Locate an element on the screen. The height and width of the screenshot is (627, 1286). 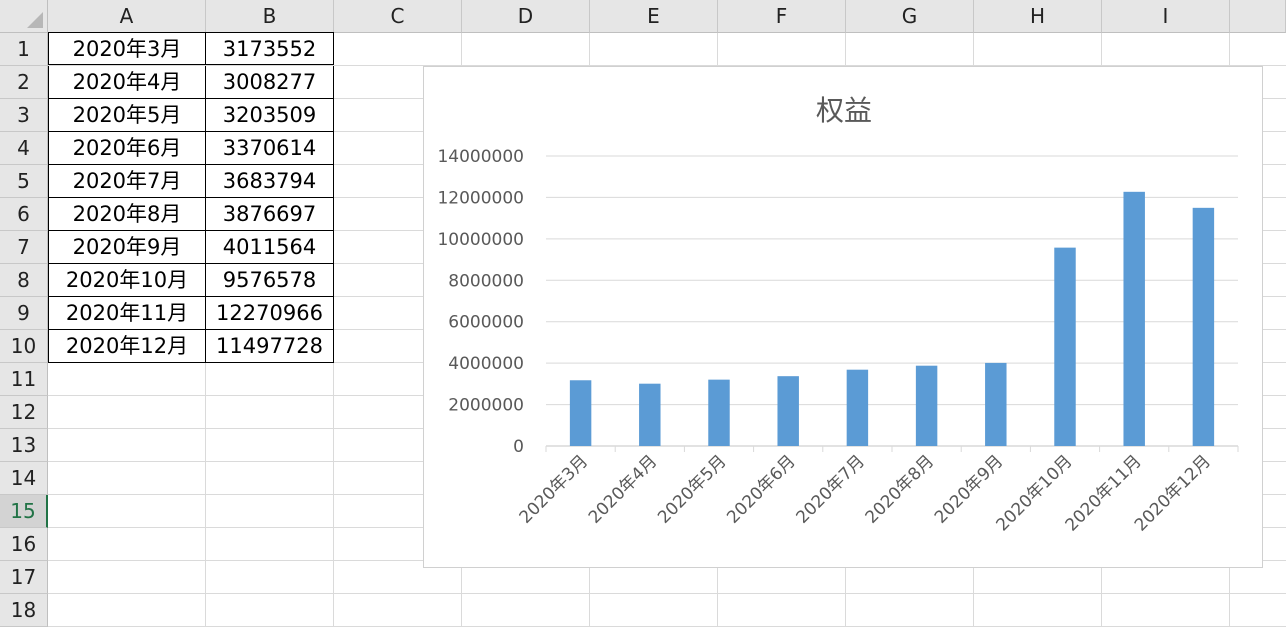
column-header-f: F is located at coordinates (782, 16).